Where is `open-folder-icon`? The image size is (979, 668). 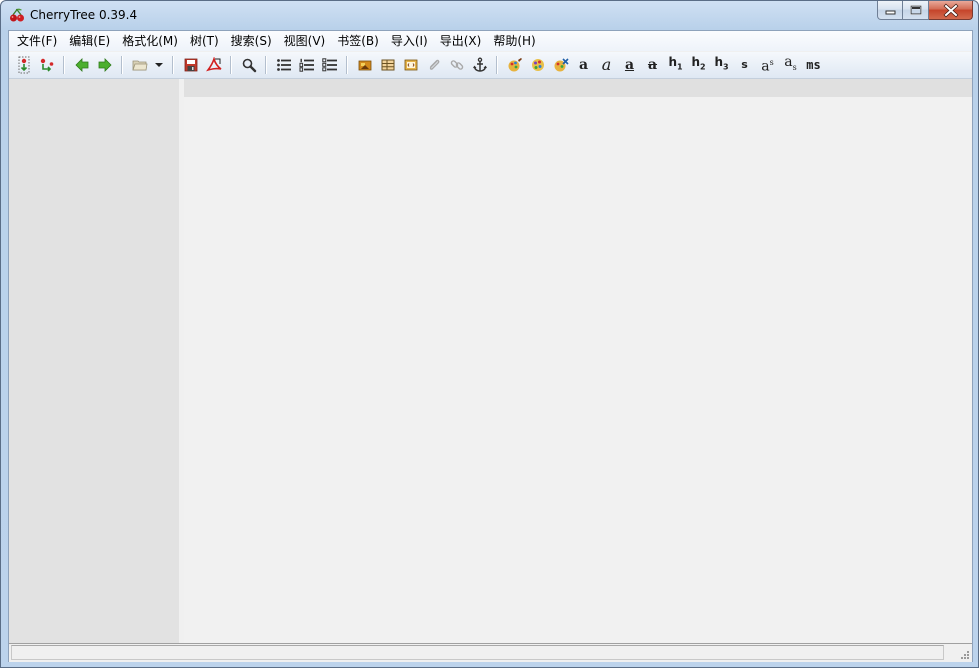
open-folder-icon is located at coordinates (139, 65).